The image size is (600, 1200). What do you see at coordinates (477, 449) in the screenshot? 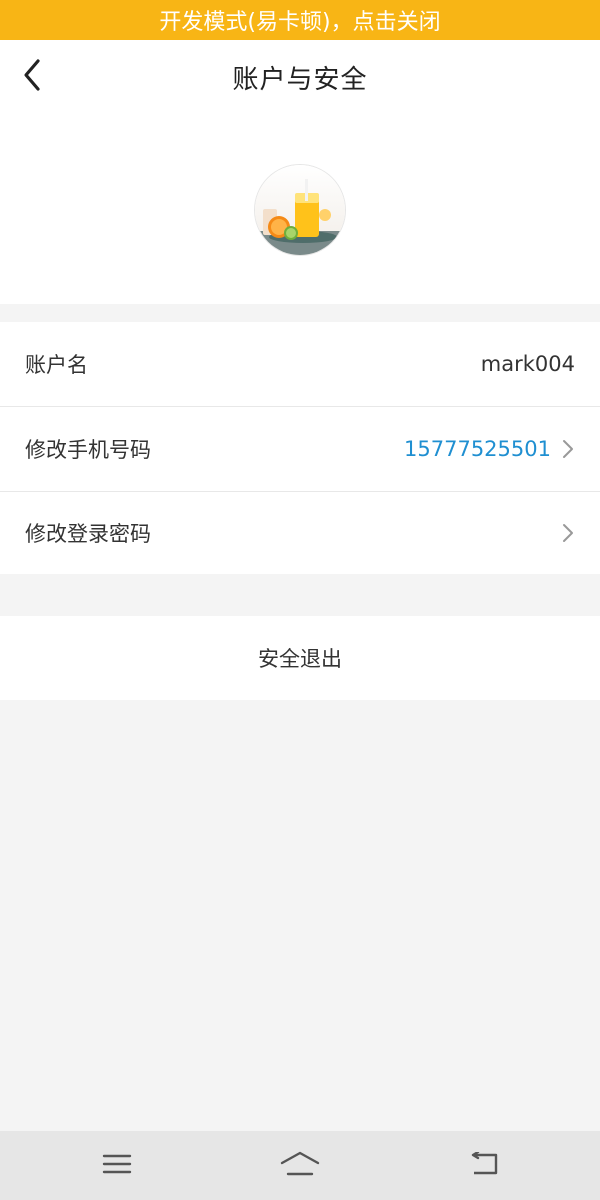
I see `phone-number-value: 15777525501` at bounding box center [477, 449].